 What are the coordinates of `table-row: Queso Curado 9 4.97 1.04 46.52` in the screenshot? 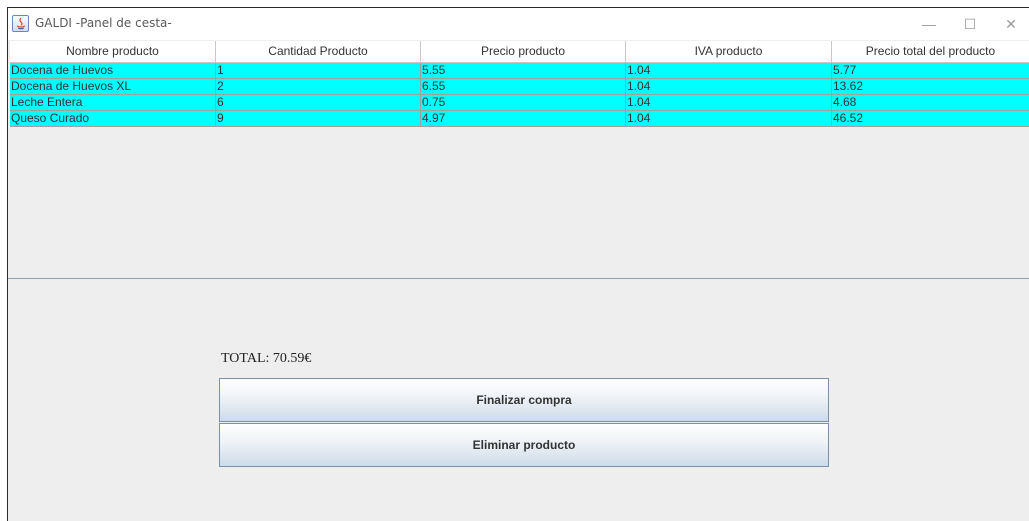 It's located at (519, 119).